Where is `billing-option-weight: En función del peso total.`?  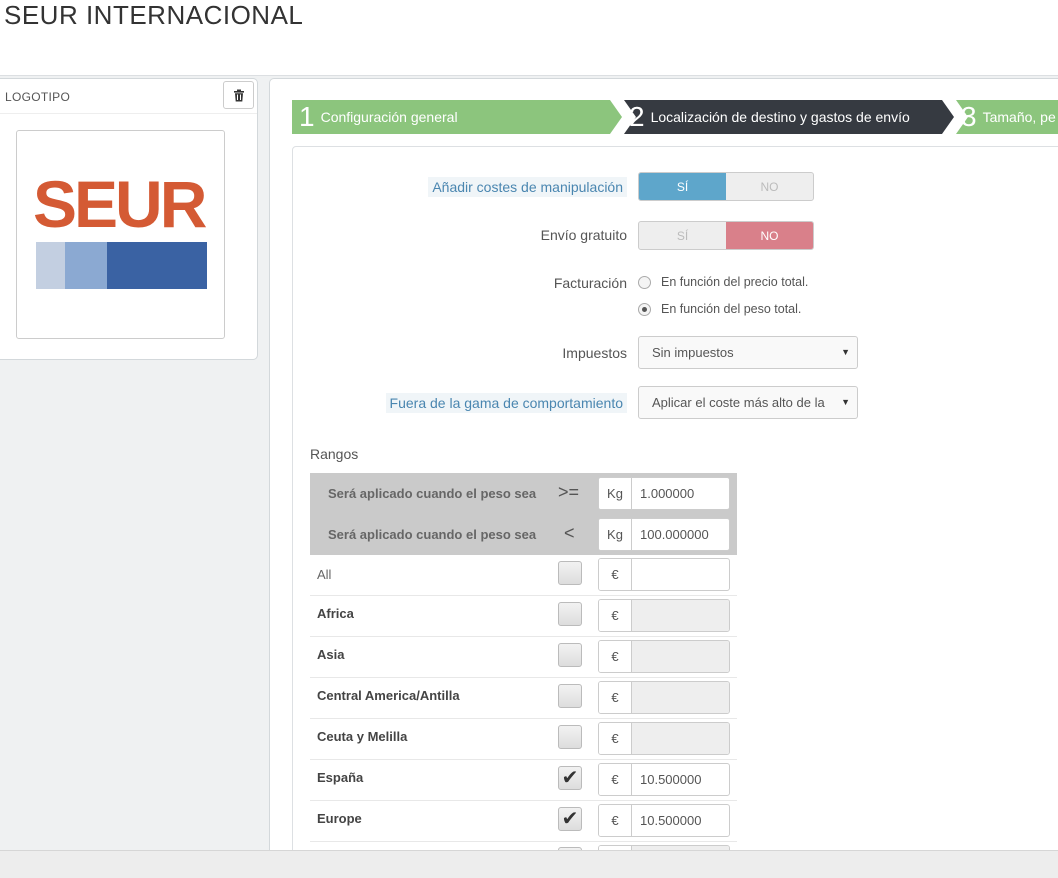 billing-option-weight: En función del peso total. is located at coordinates (719, 309).